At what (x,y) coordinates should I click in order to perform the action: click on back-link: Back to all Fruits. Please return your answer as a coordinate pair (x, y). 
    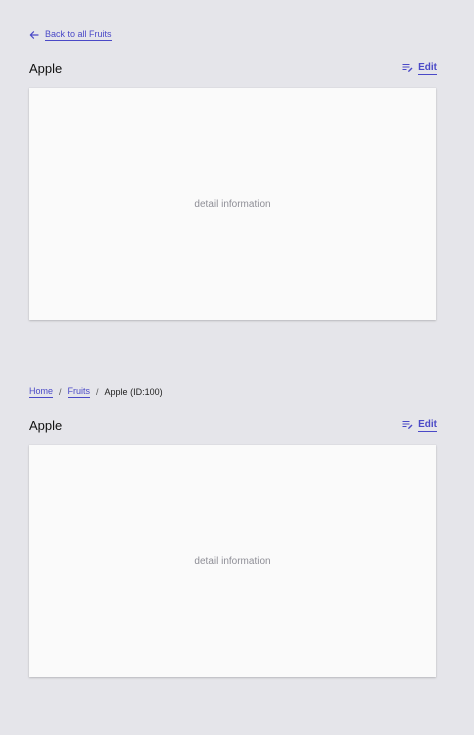
    Looking at the image, I should click on (233, 35).